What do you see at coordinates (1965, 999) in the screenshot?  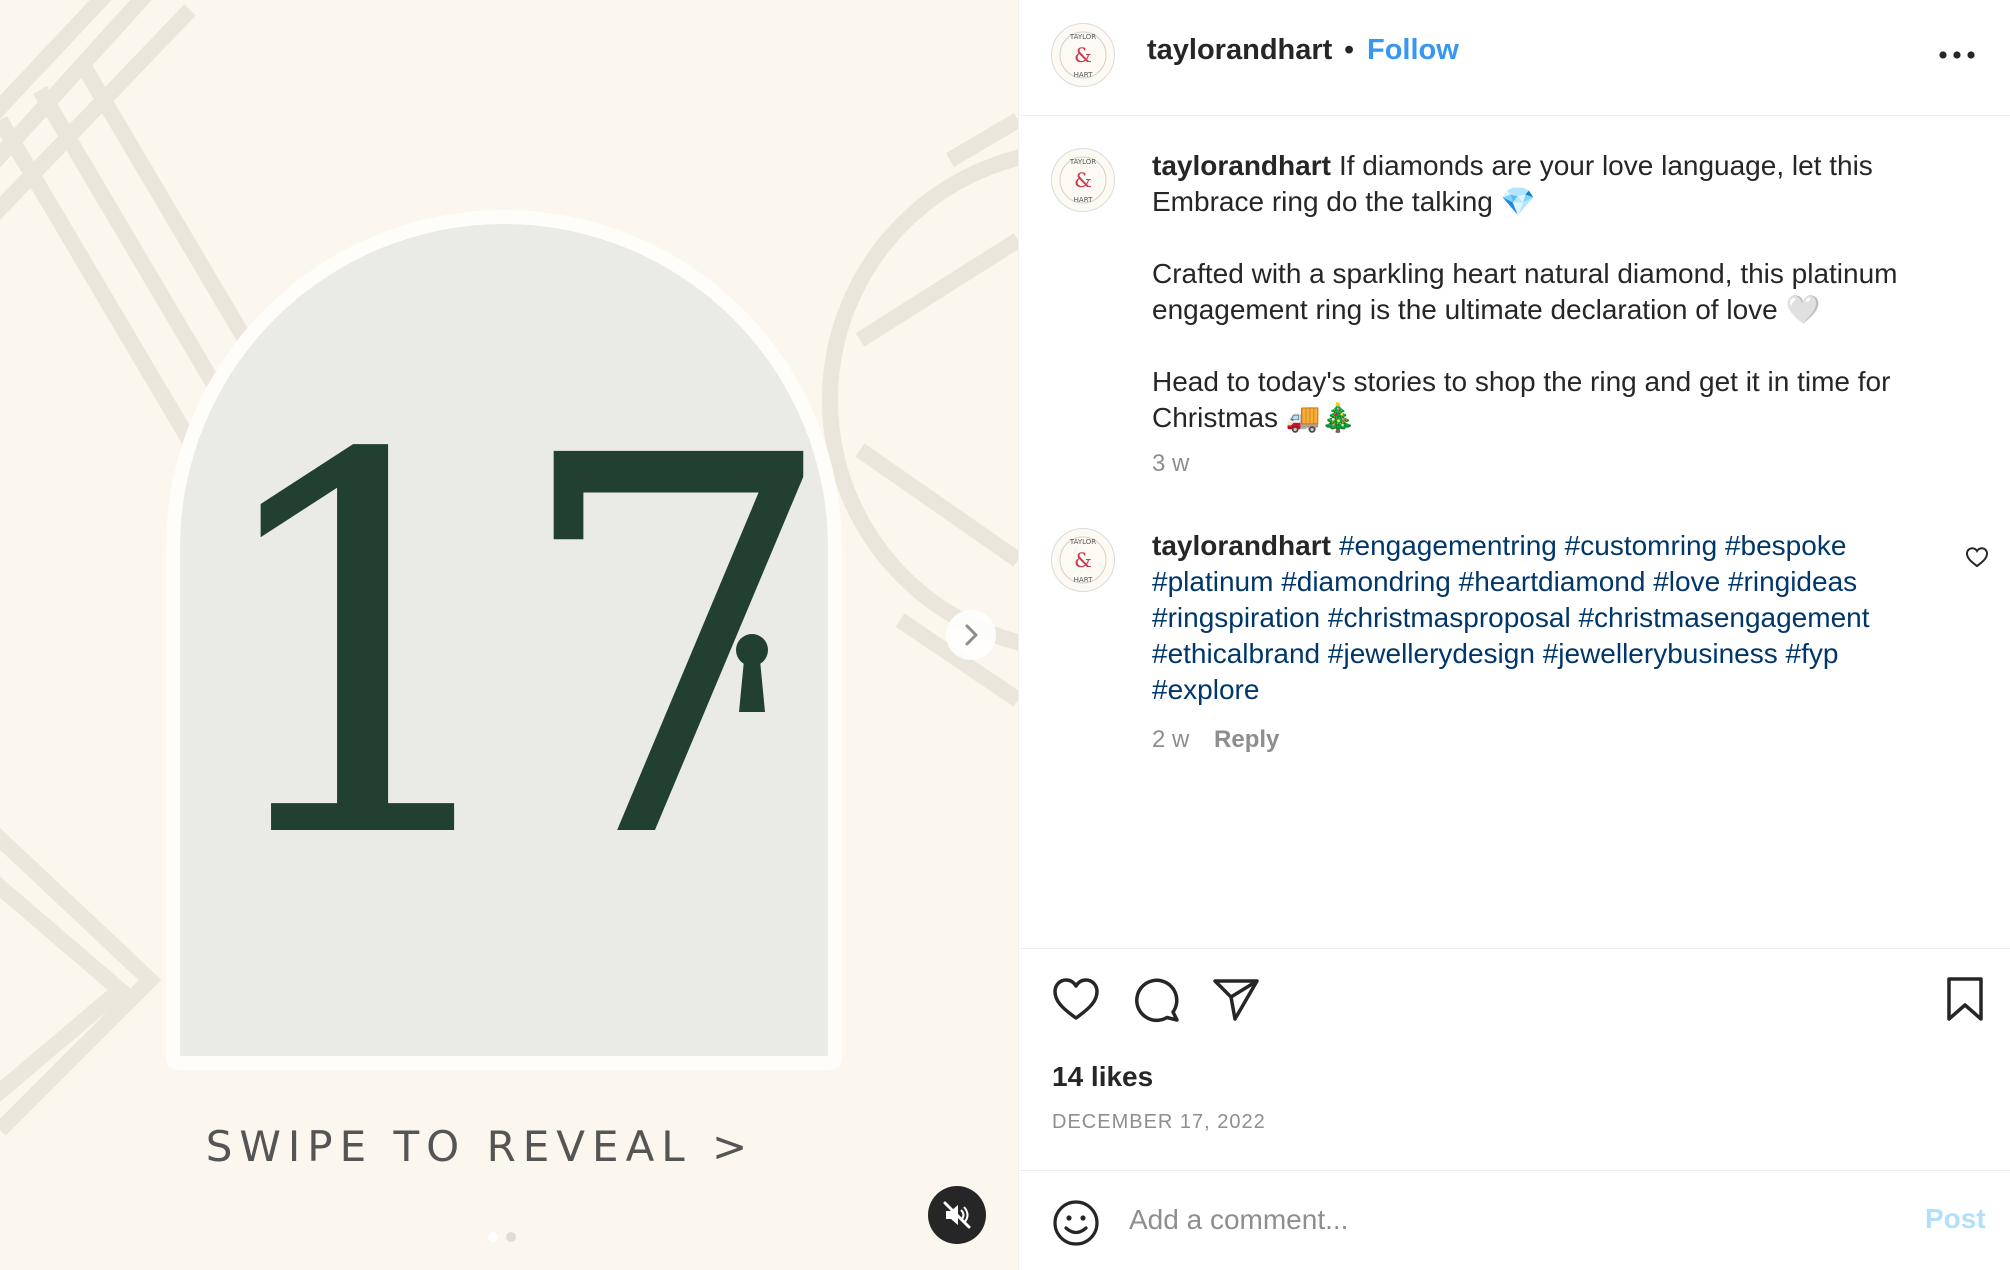 I see `save-bookmark-icon` at bounding box center [1965, 999].